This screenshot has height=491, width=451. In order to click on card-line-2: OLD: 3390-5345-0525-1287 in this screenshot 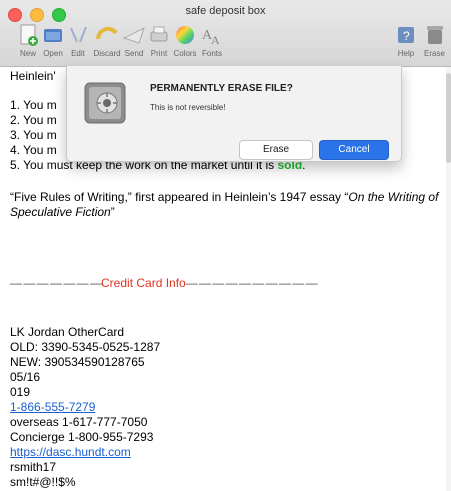, I will do `click(85, 347)`.